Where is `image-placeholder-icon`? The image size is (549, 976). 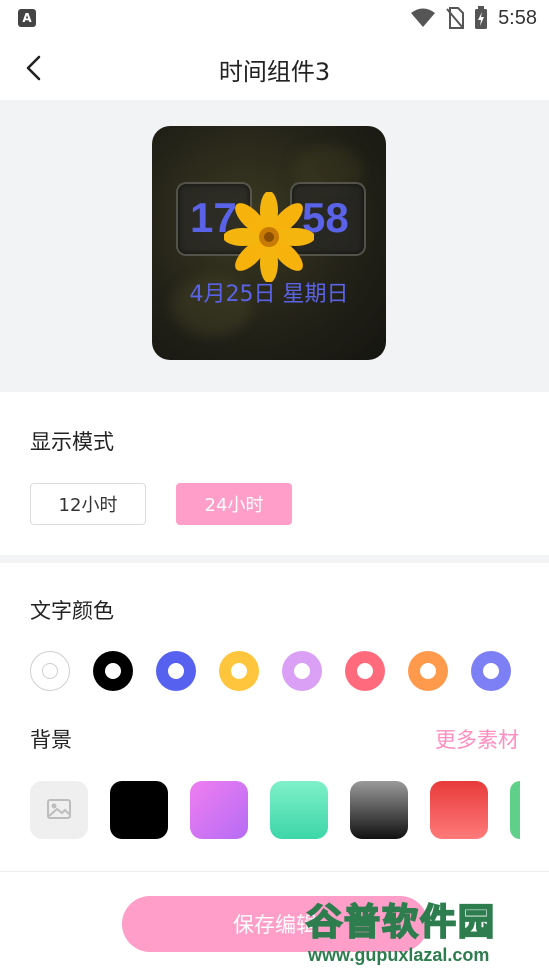
image-placeholder-icon is located at coordinates (59, 809).